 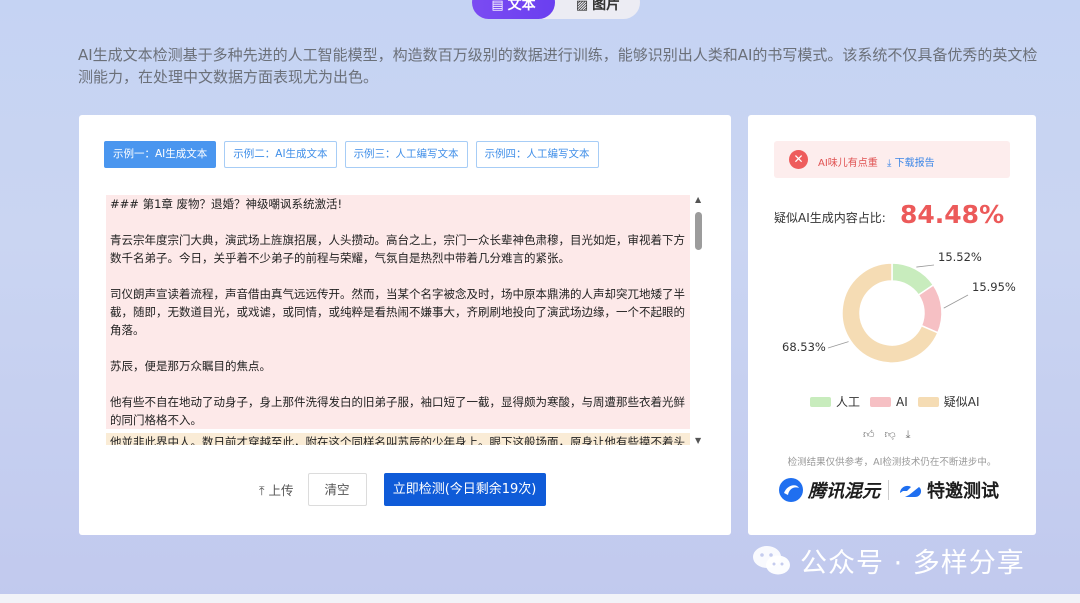 I want to click on hunyuan-name: 腾讯混元, so click(x=844, y=491).